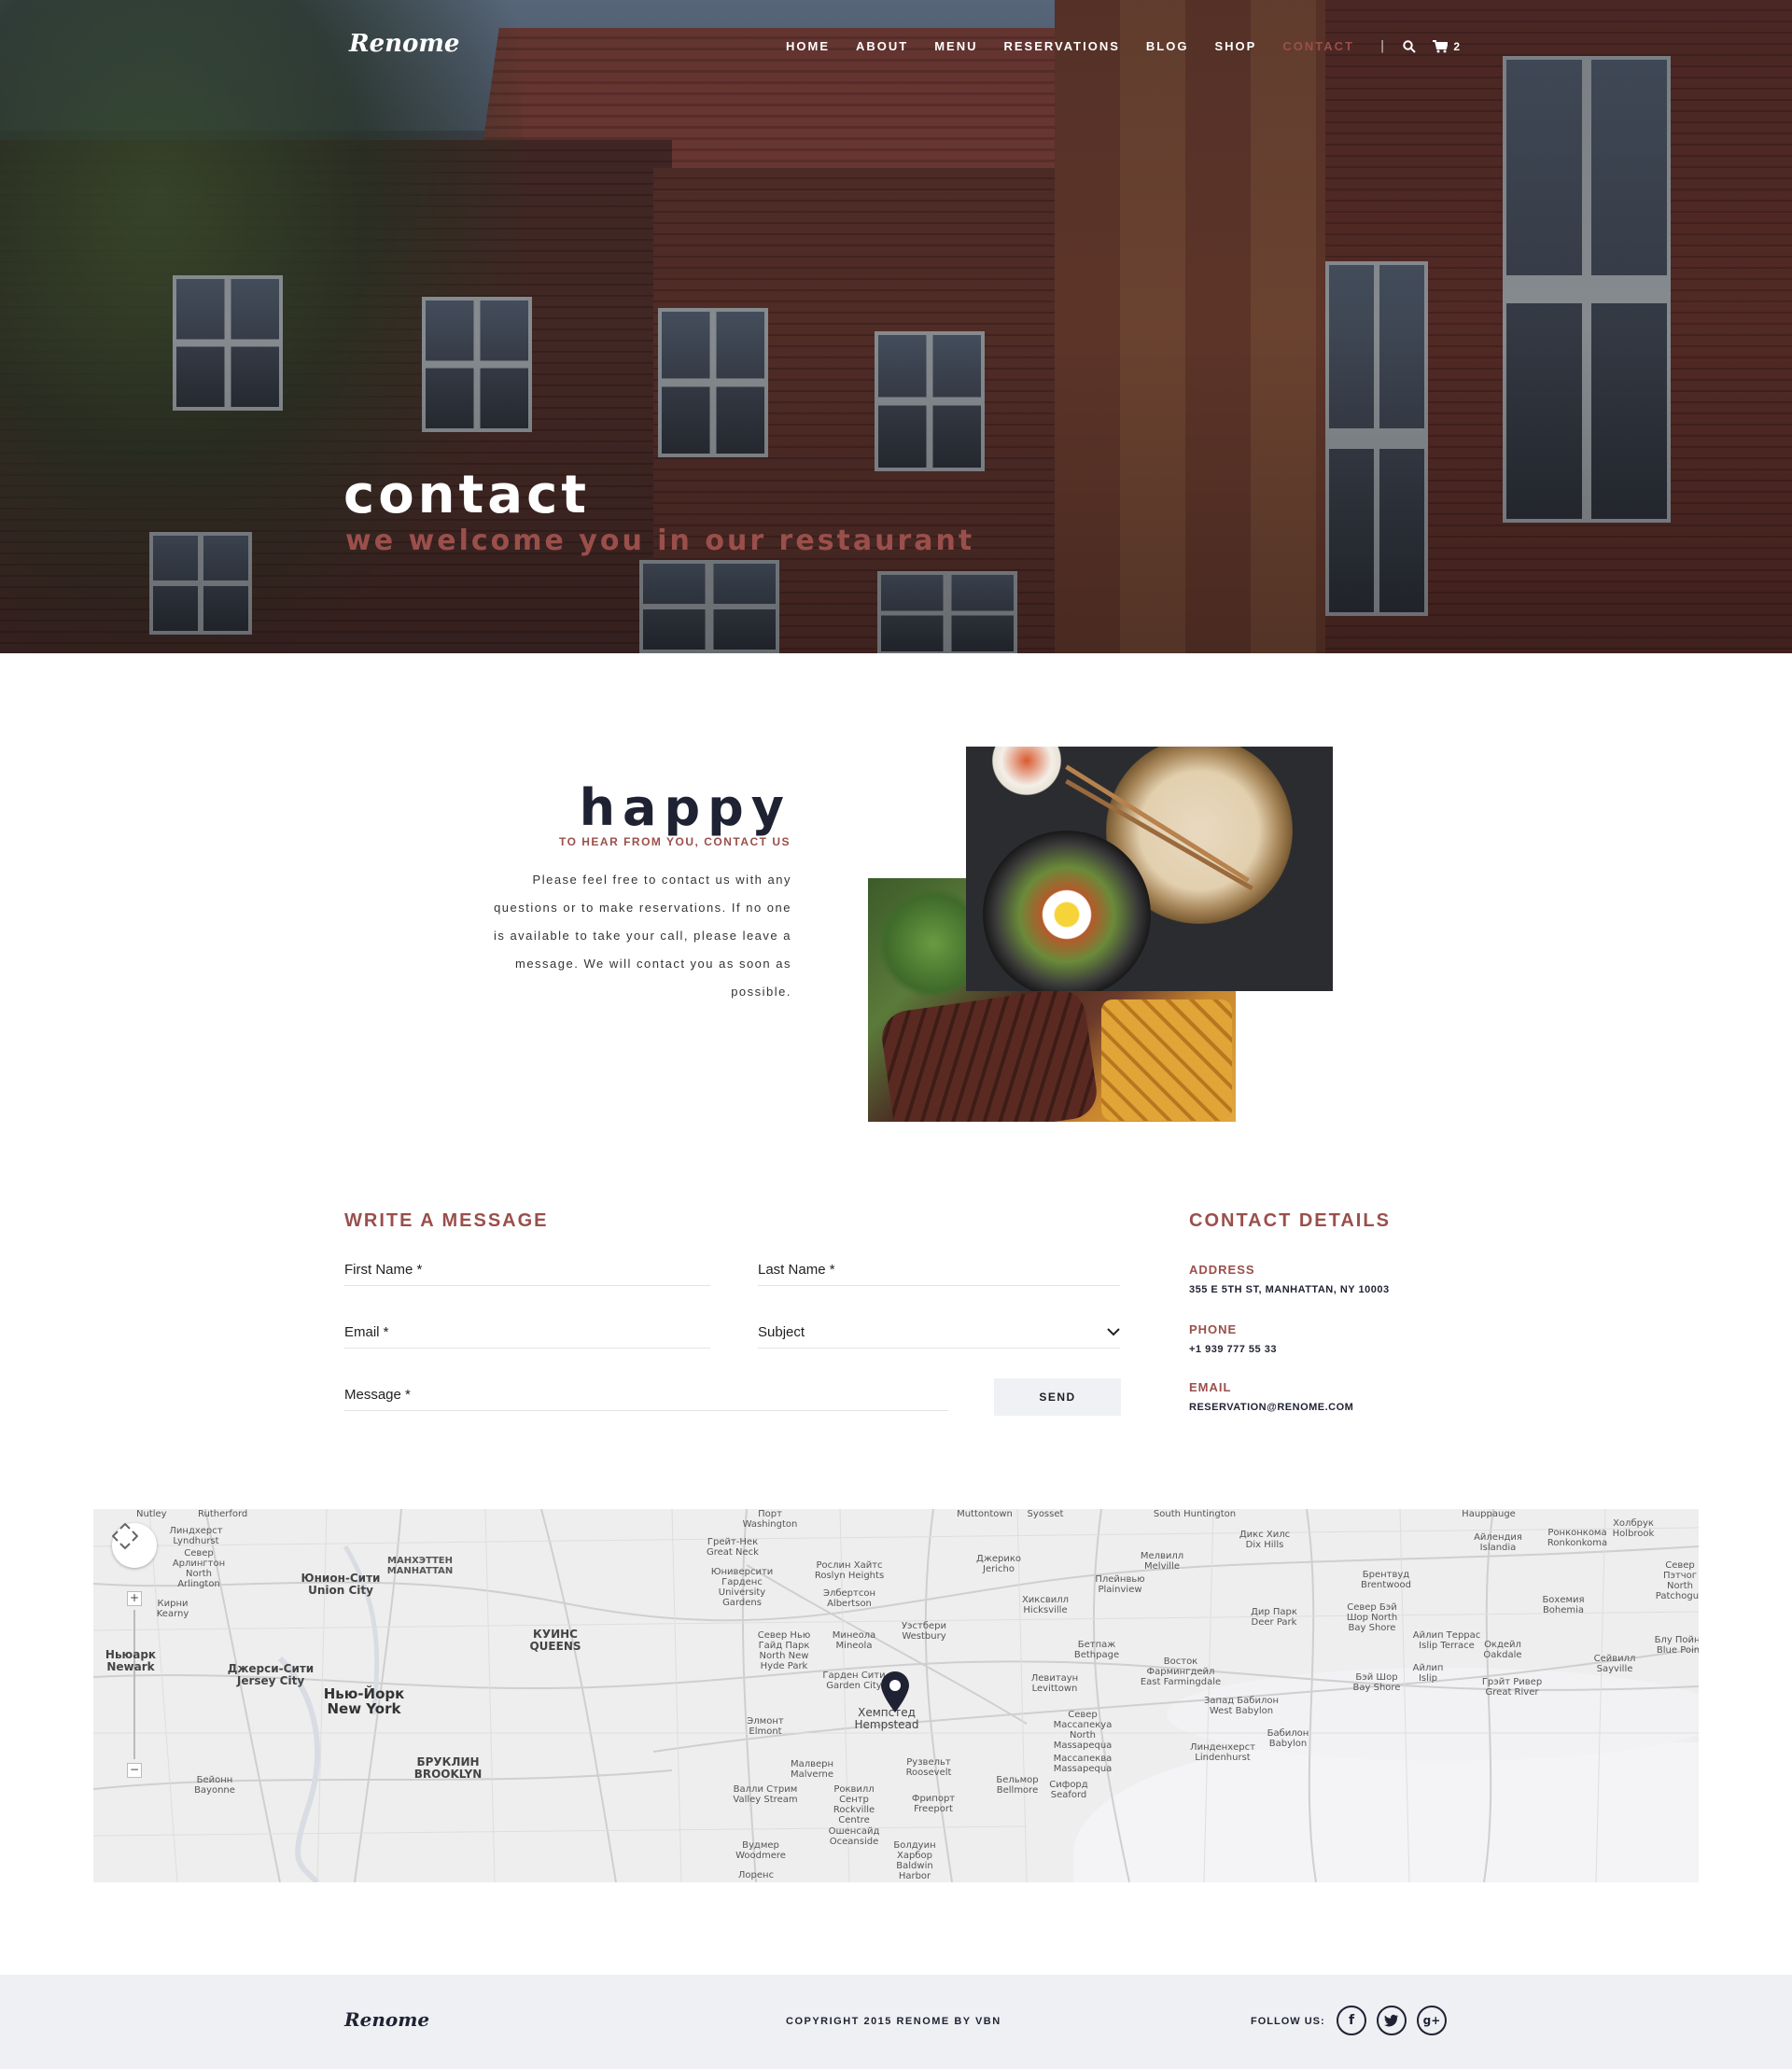  What do you see at coordinates (1446, 46) in the screenshot?
I see `cart-icon: 2` at bounding box center [1446, 46].